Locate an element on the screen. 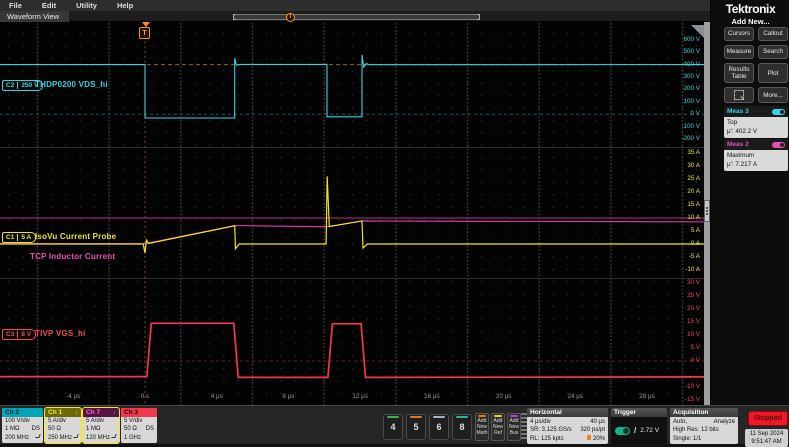 Image resolution: width=789 pixels, height=447 pixels. meas-card-body: Top μ': 402.2 V is located at coordinates (756, 127).